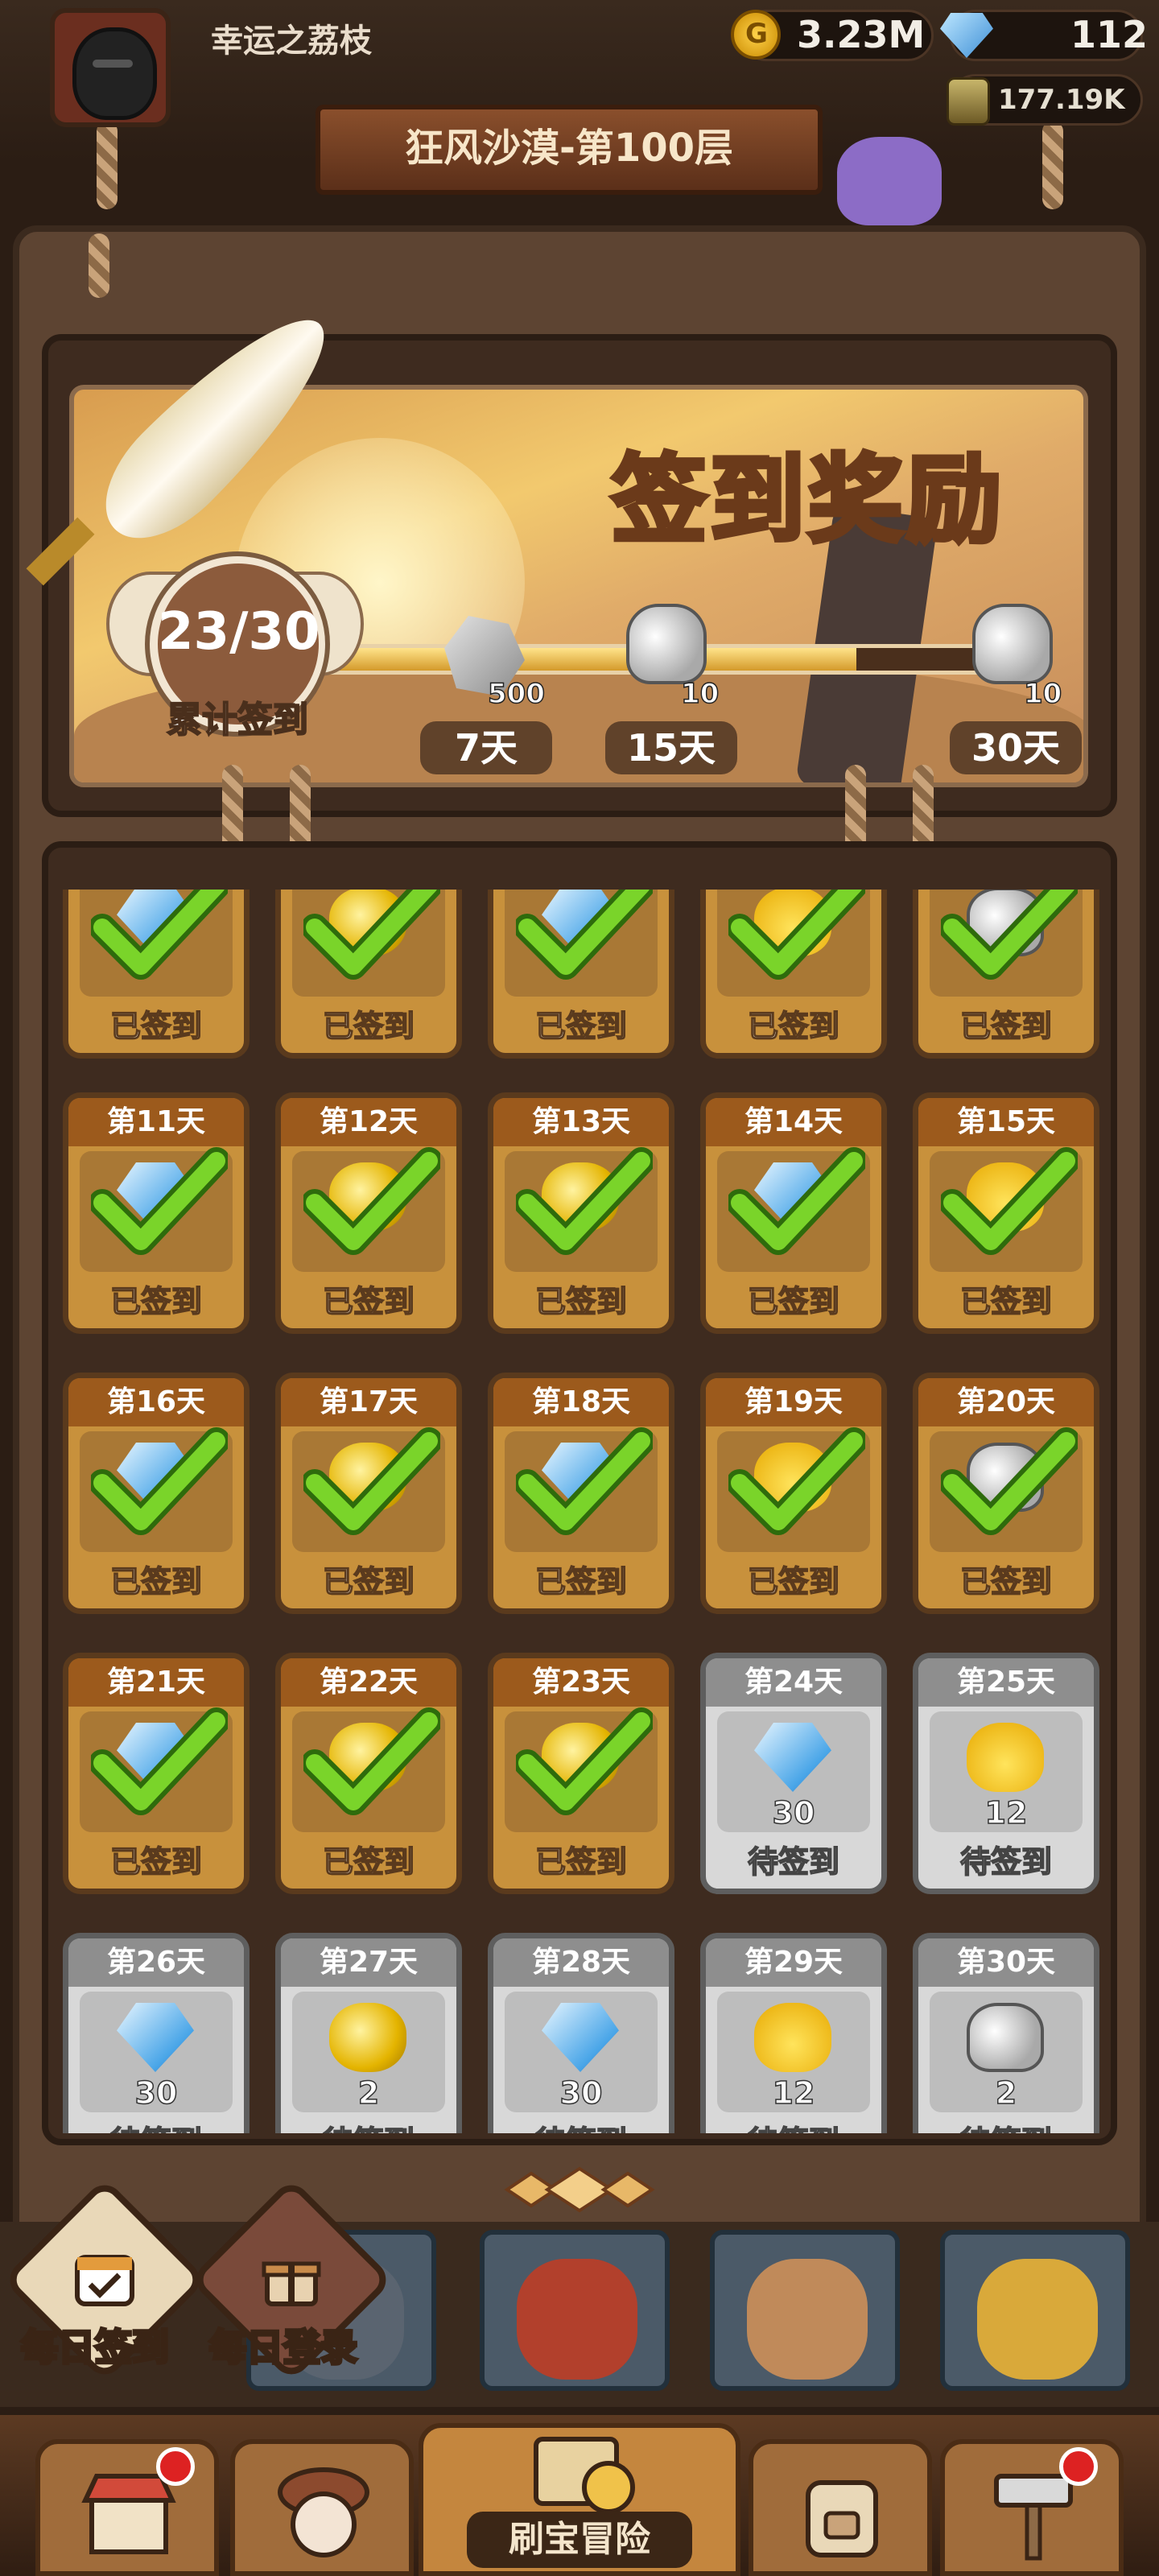 The height and width of the screenshot is (2576, 1159). What do you see at coordinates (579, 2540) in the screenshot?
I see `nav-adventure-label: 刷宝冒险` at bounding box center [579, 2540].